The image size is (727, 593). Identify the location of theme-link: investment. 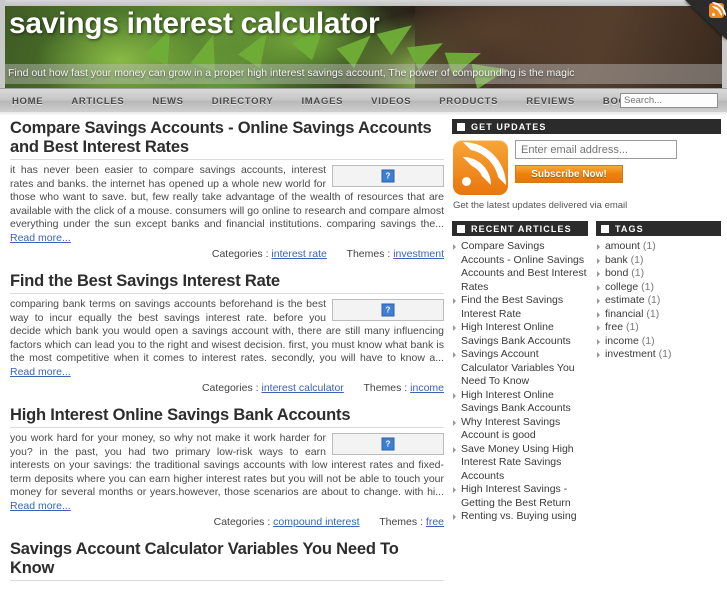
(418, 254).